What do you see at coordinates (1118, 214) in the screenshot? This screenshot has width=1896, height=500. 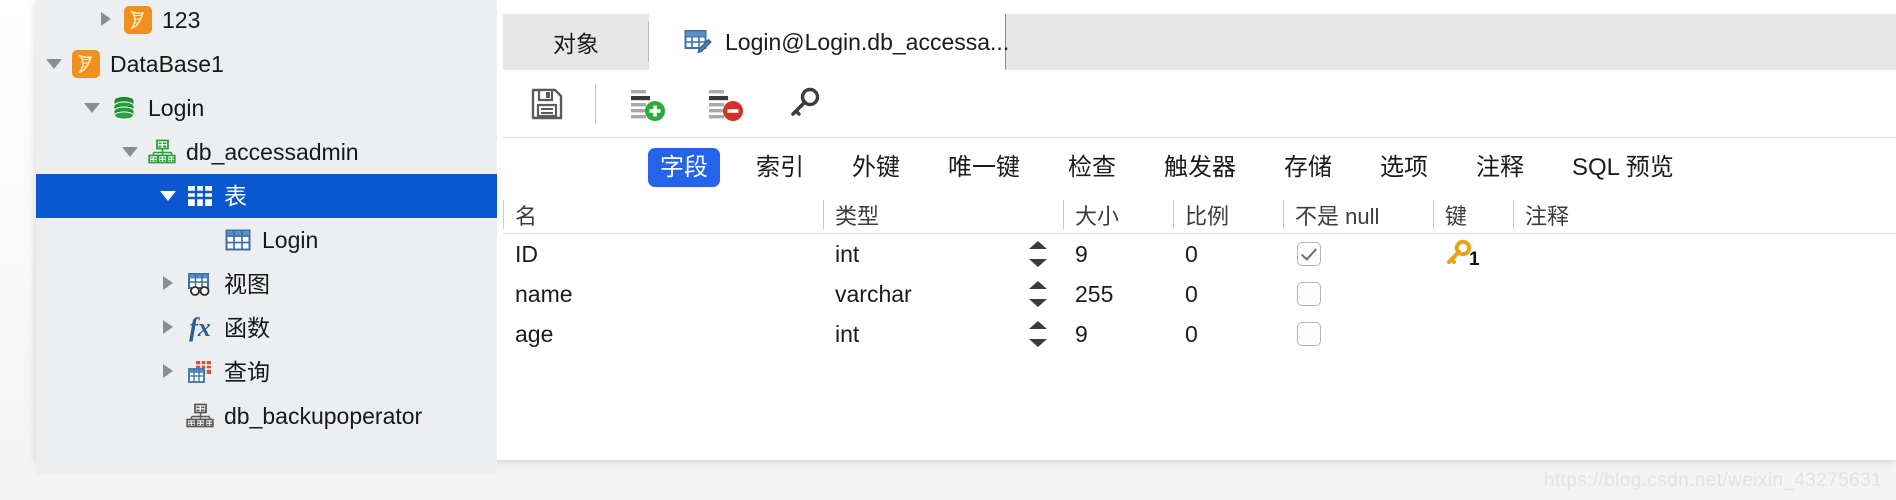 I see `column-header-2: 大小` at bounding box center [1118, 214].